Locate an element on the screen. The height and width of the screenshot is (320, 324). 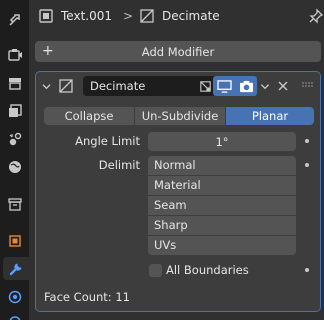
particles-icon is located at coordinates (14, 296).